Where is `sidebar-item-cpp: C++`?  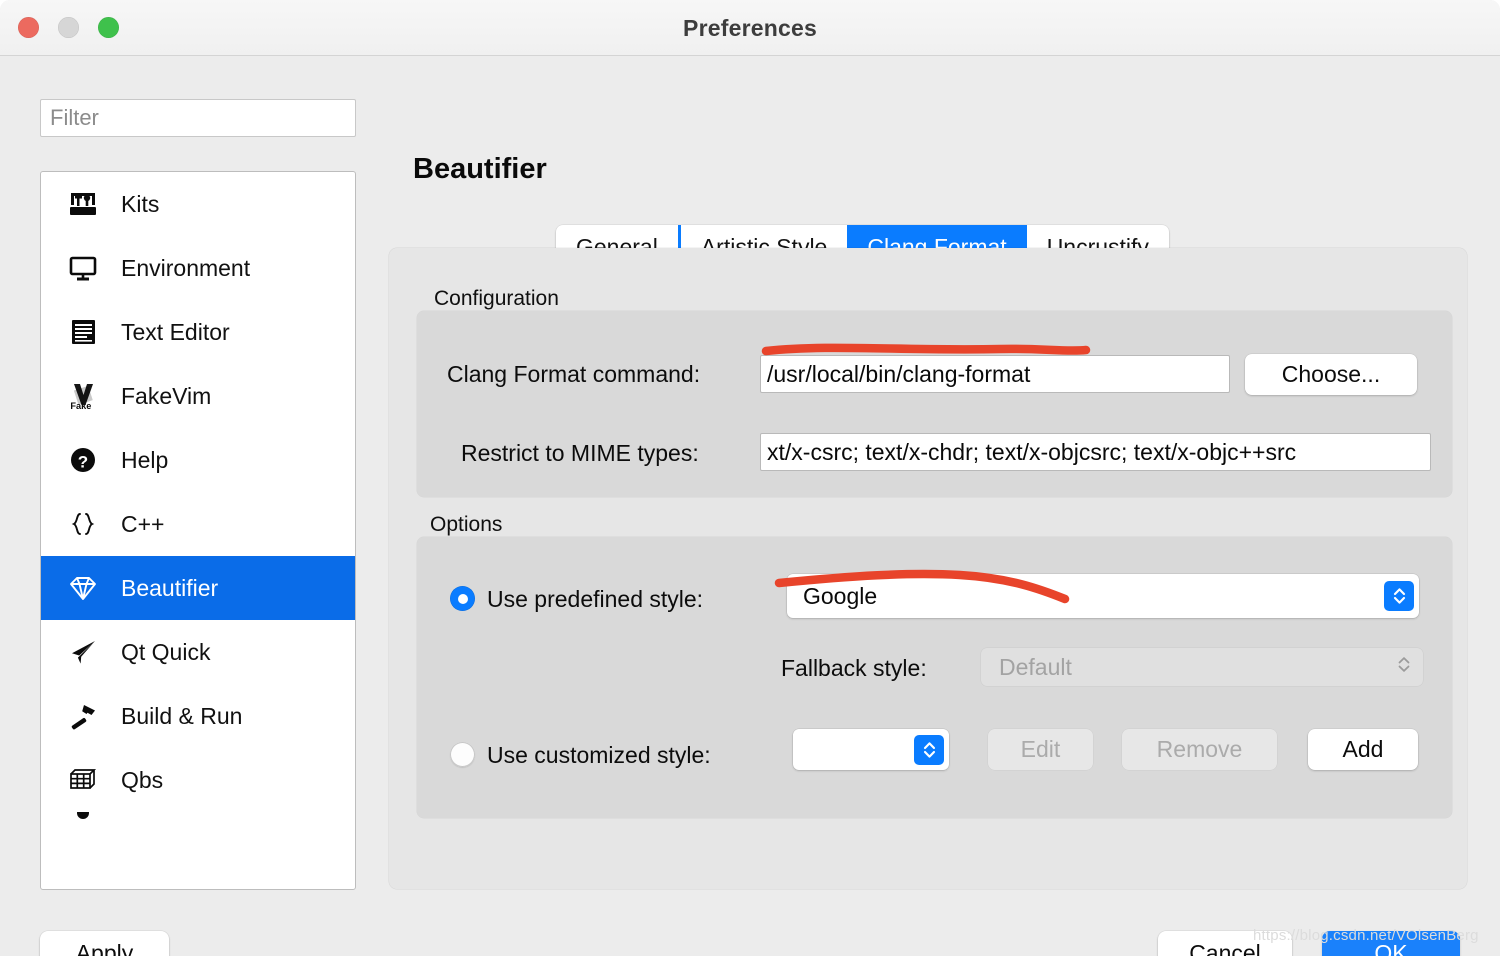 sidebar-item-cpp: C++ is located at coordinates (198, 524).